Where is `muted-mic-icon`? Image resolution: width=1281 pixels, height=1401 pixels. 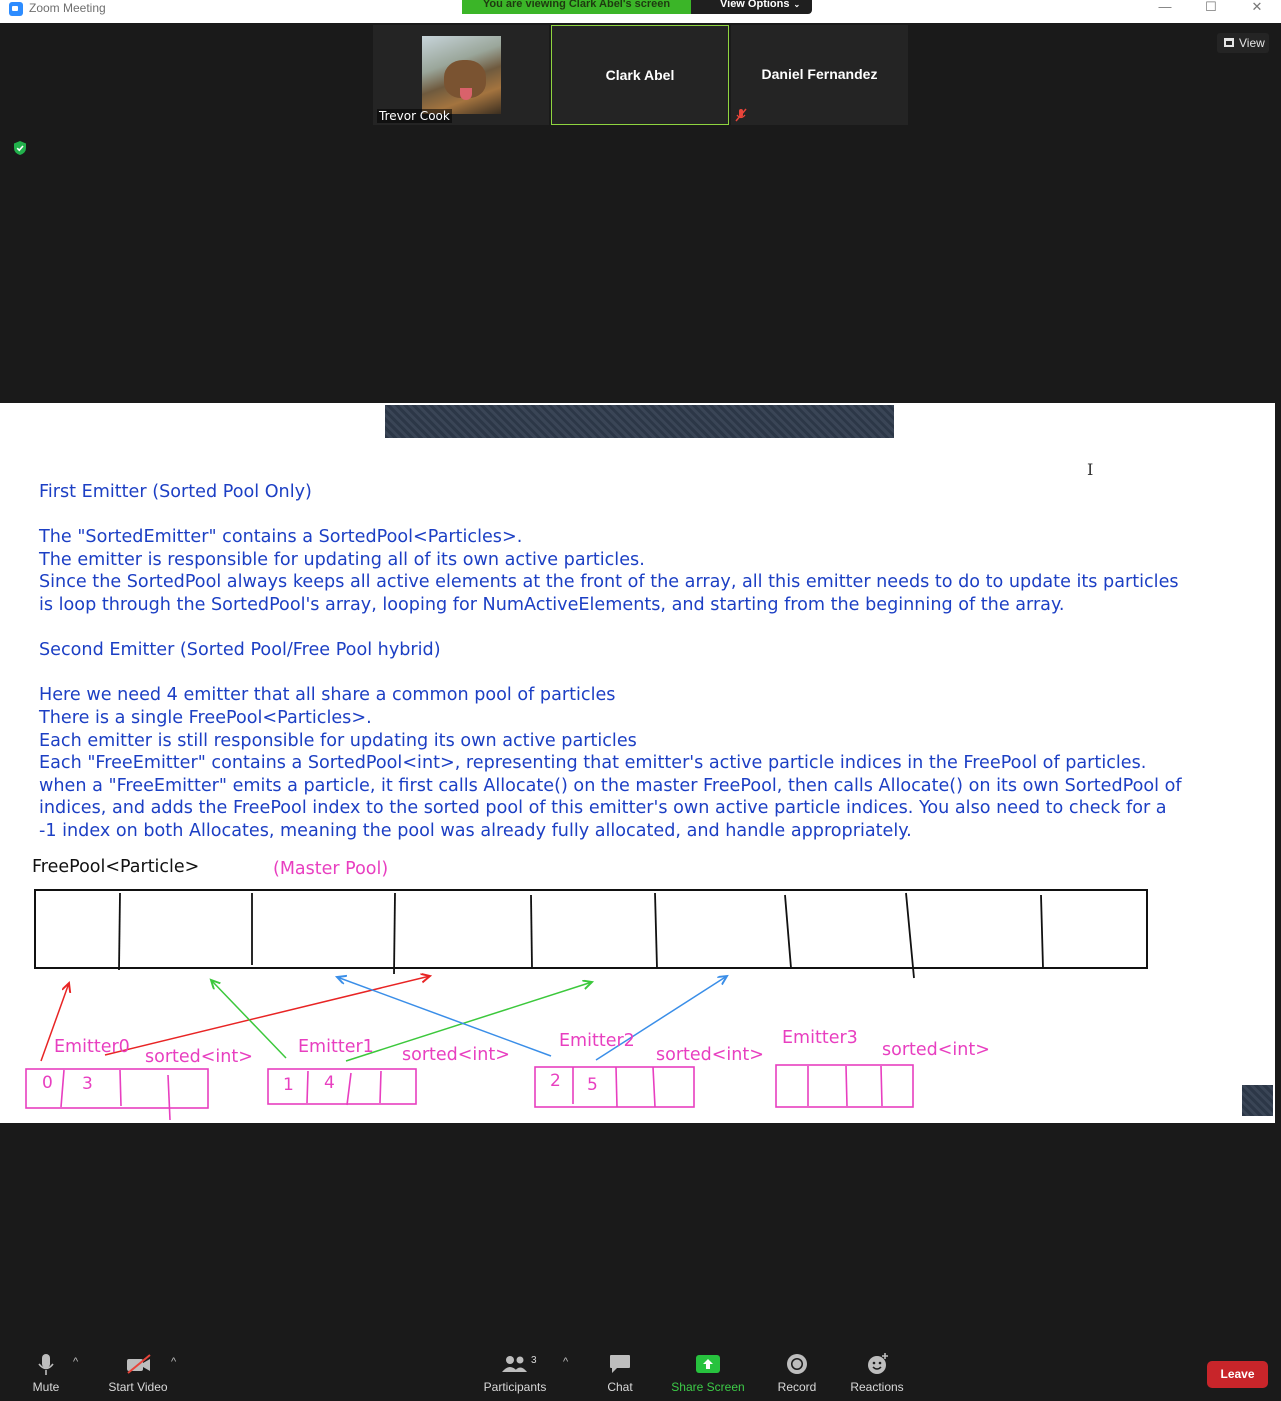 muted-mic-icon is located at coordinates (741, 115).